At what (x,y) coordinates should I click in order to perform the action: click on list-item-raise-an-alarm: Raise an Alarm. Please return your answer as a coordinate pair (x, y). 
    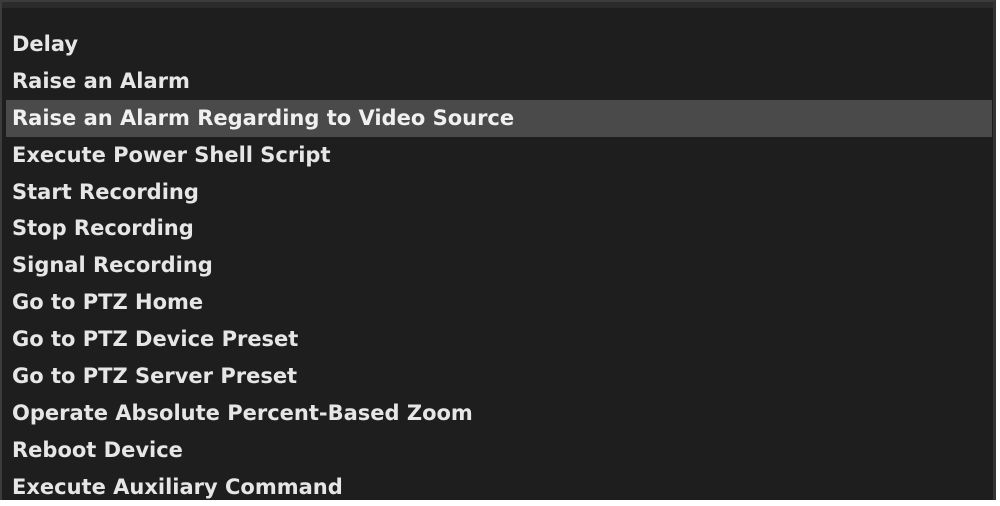
    Looking at the image, I should click on (500, 81).